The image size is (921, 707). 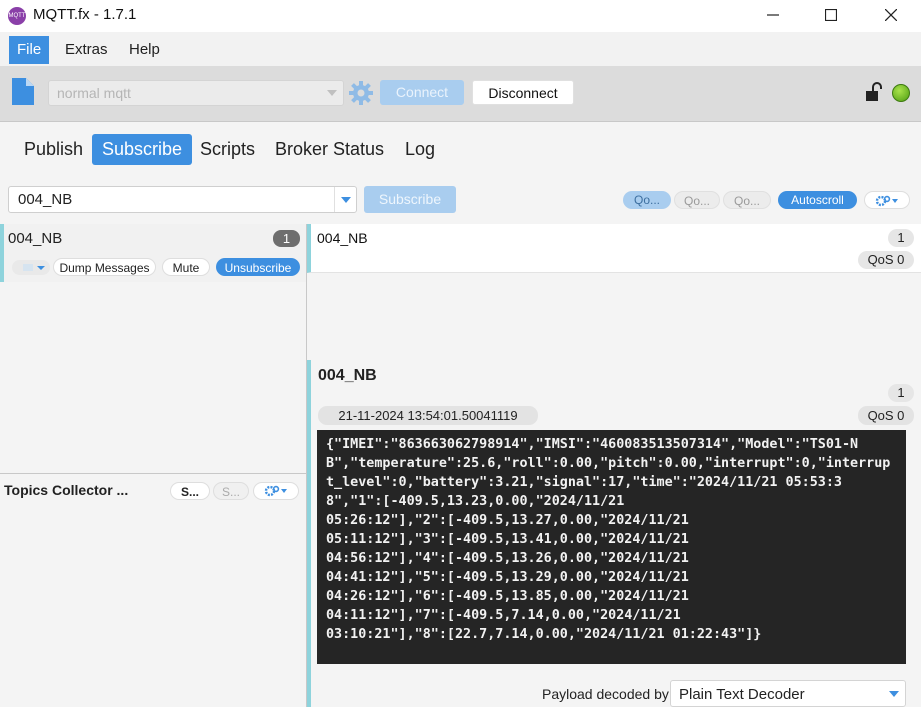 What do you see at coordinates (742, 694) in the screenshot?
I see `decoder-select-value: Plain Text Decoder` at bounding box center [742, 694].